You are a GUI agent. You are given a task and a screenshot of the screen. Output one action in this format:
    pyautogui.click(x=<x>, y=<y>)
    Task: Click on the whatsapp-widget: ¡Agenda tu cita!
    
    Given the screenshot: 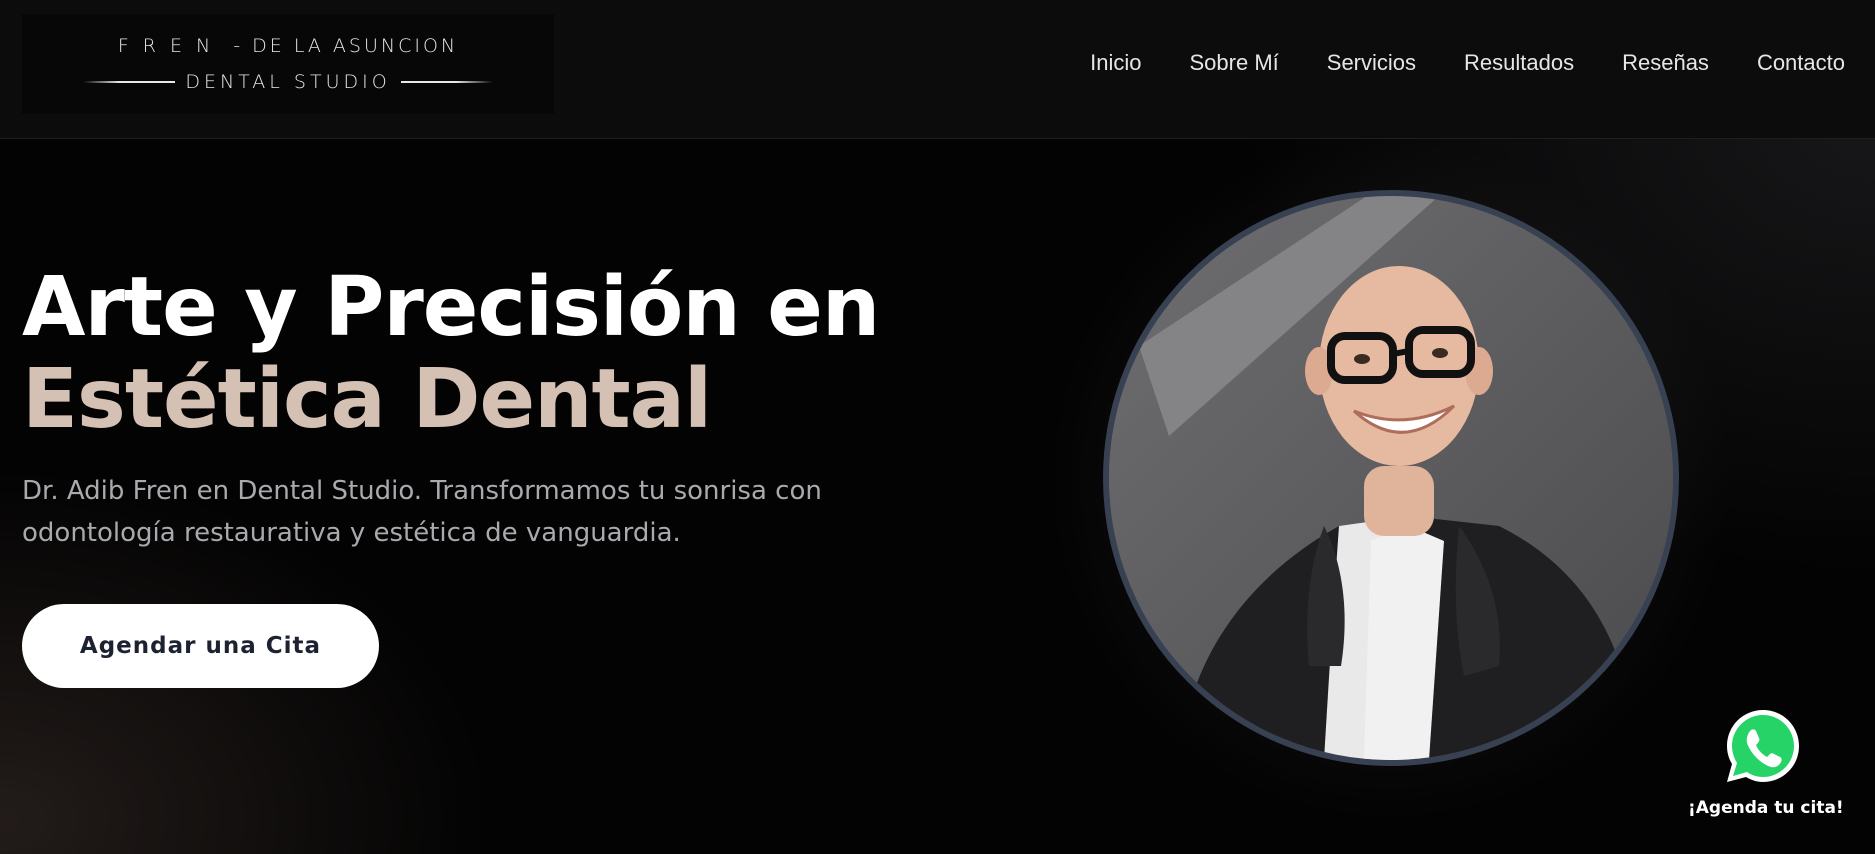 What is the action you would take?
    pyautogui.click(x=1766, y=762)
    